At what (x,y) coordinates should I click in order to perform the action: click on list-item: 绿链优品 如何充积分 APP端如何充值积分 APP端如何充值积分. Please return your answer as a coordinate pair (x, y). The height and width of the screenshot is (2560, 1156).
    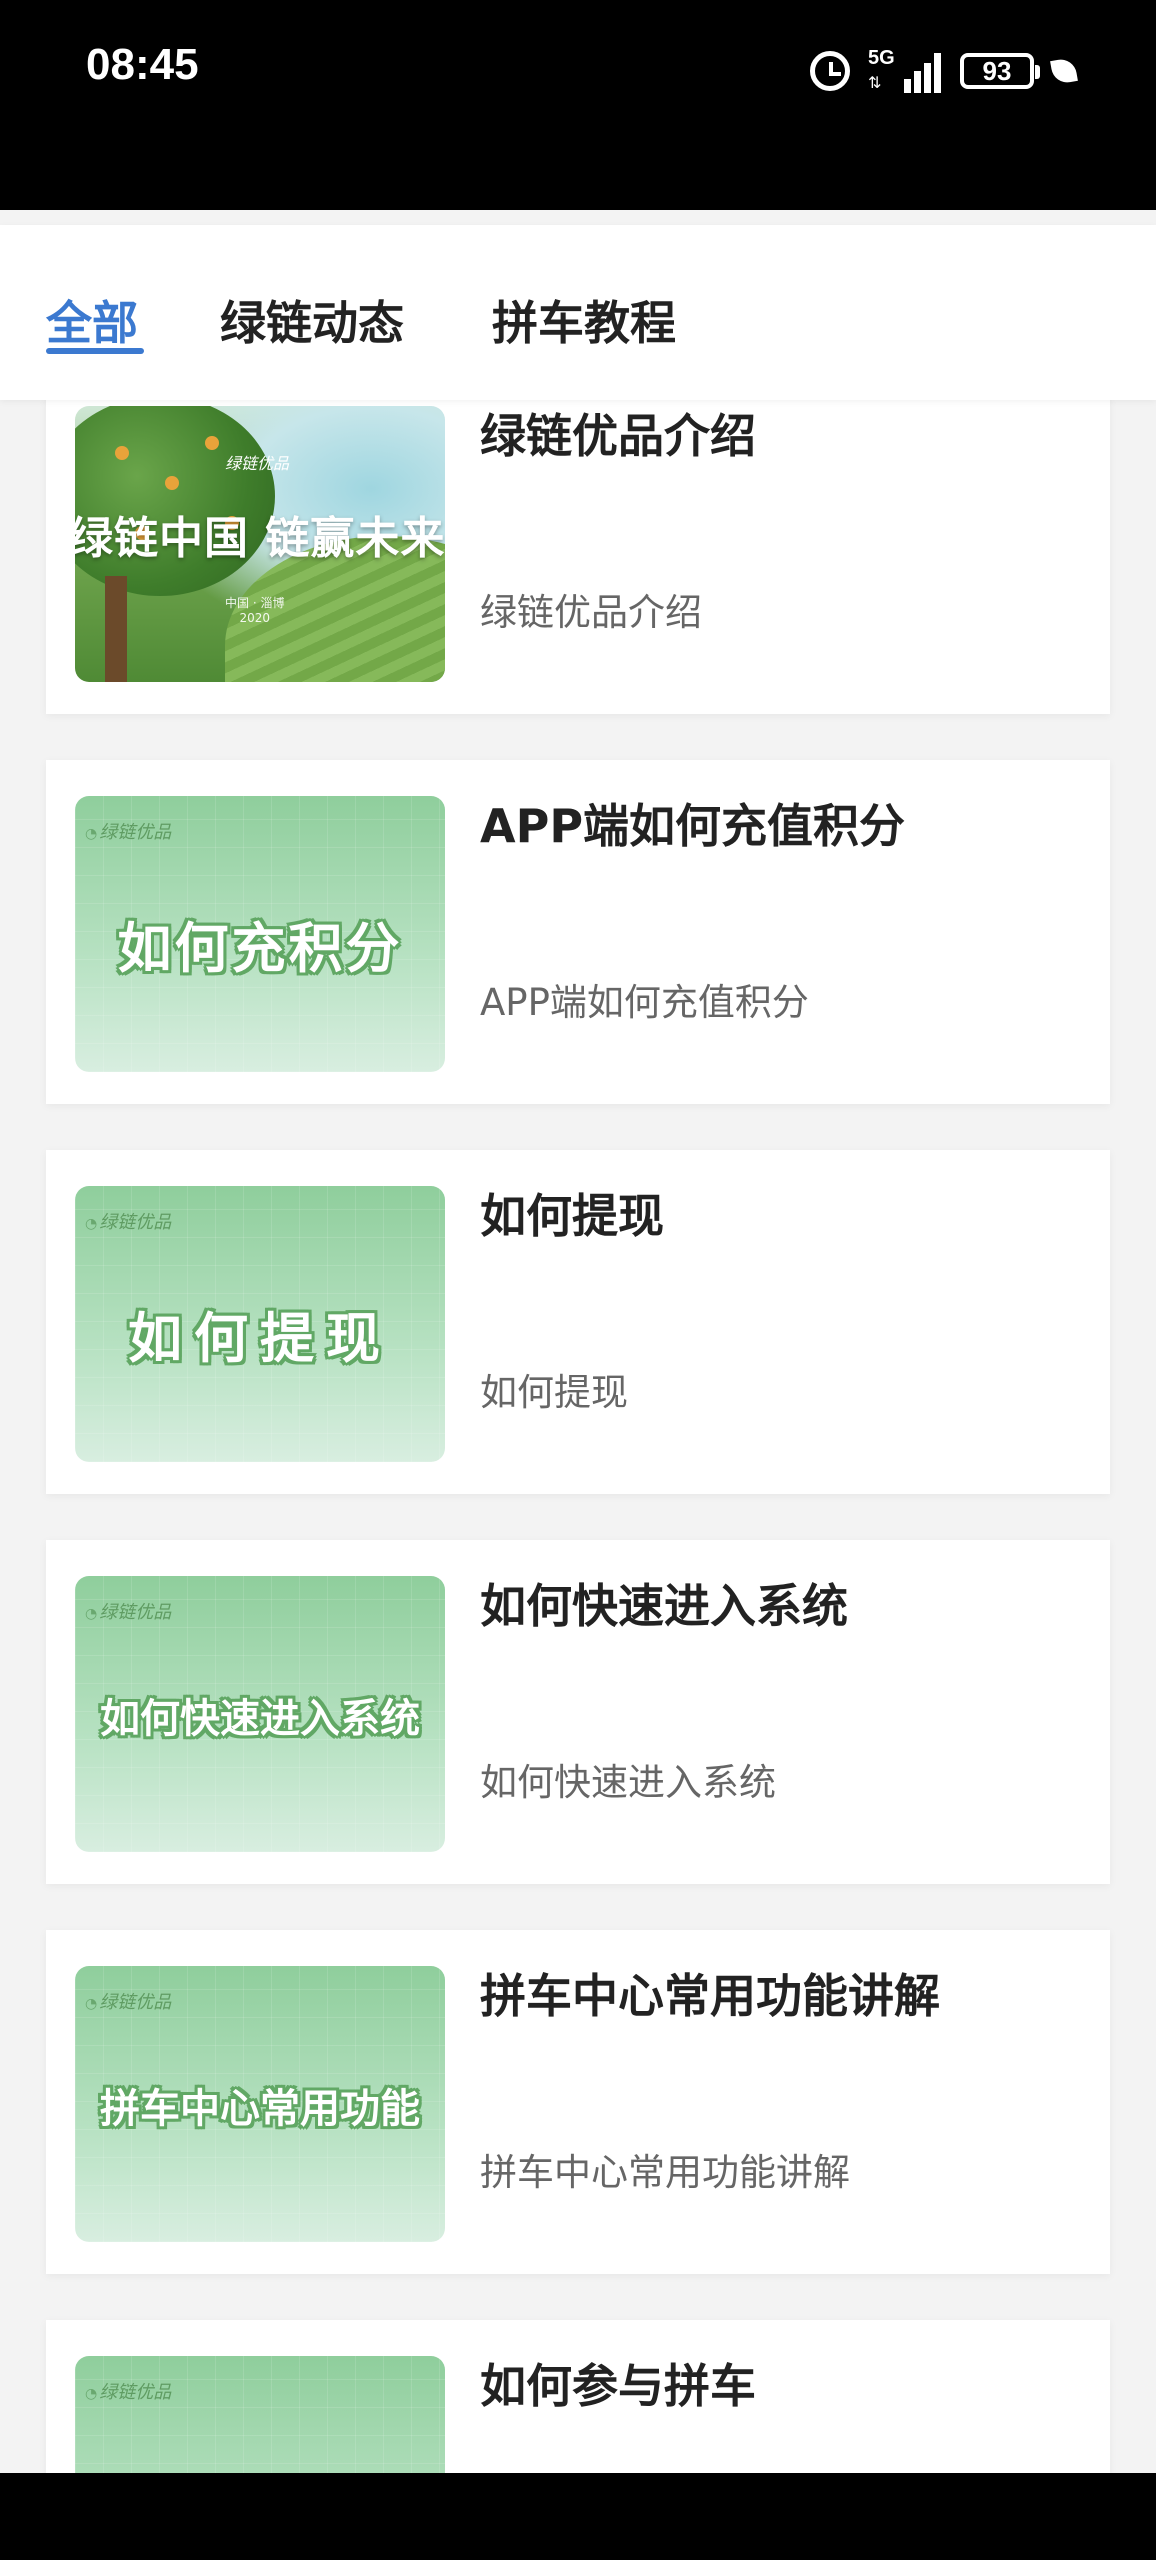
    Looking at the image, I should click on (578, 932).